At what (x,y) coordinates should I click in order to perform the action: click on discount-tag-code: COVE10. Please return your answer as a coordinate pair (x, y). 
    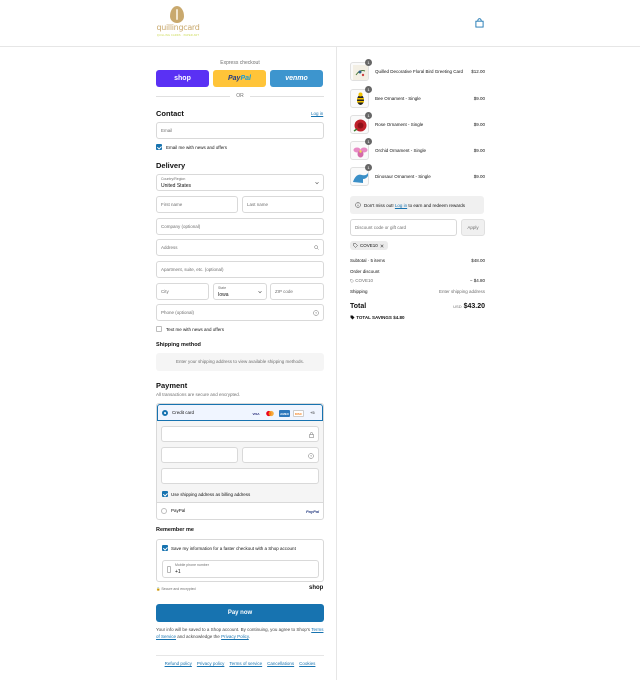
    Looking at the image, I should click on (369, 245).